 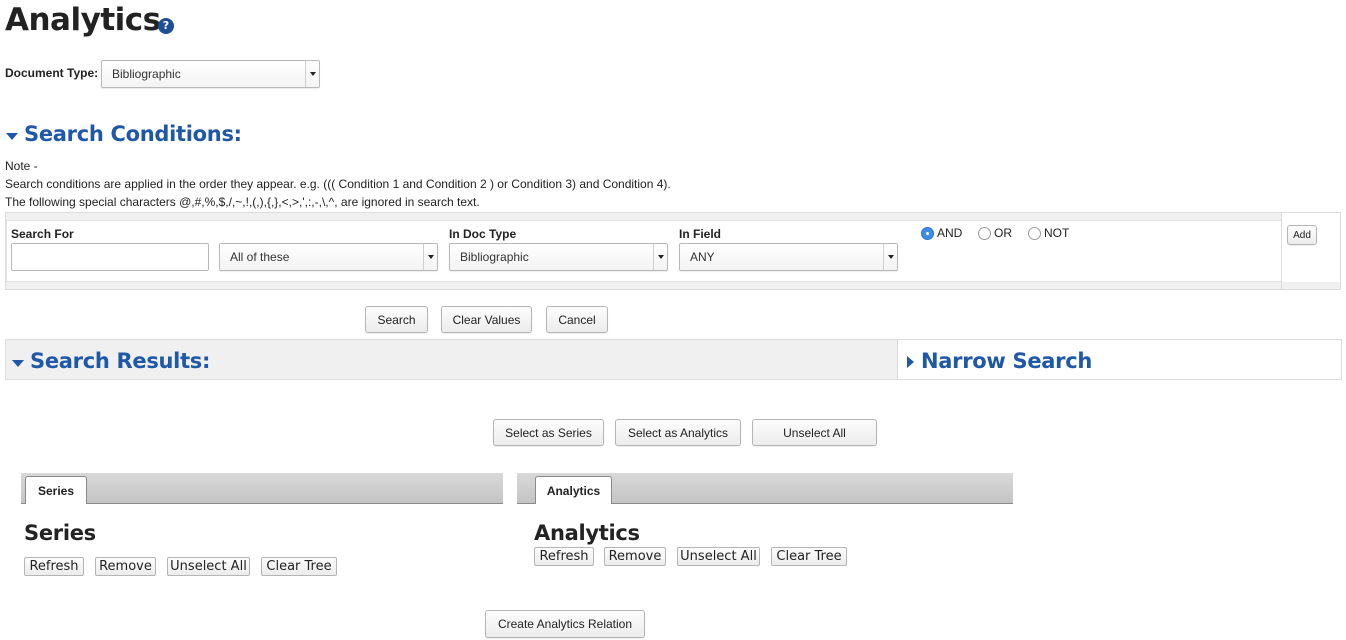 I want to click on select-as-analytics-button: Select as Analytics, so click(x=678, y=432).